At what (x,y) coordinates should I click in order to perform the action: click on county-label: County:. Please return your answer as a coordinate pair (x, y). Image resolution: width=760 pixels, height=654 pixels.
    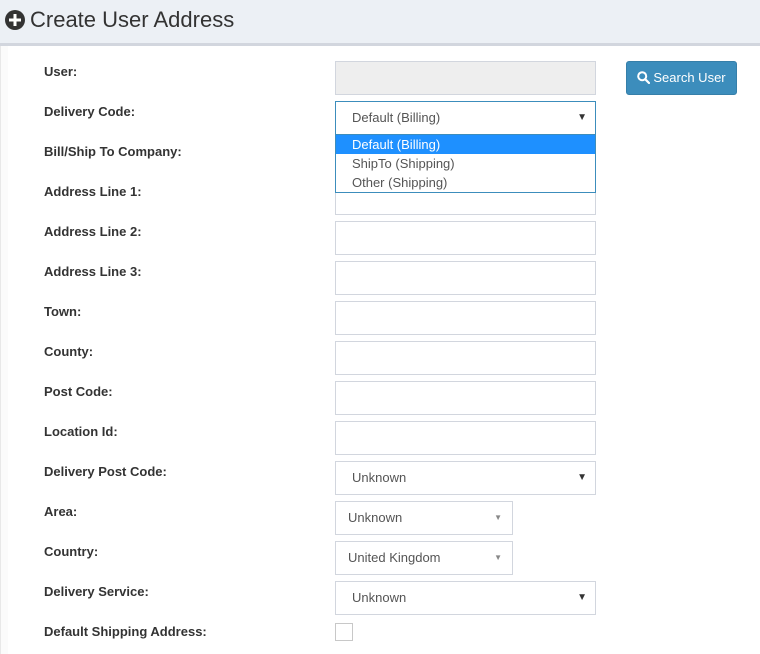
    Looking at the image, I should click on (69, 351).